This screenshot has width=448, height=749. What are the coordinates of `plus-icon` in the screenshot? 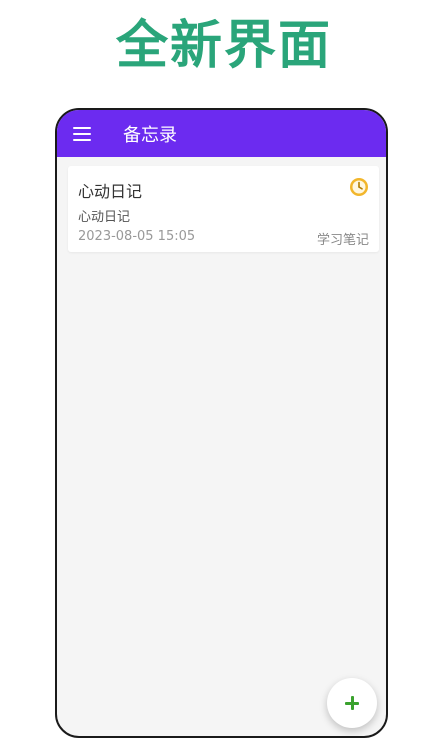 It's located at (352, 703).